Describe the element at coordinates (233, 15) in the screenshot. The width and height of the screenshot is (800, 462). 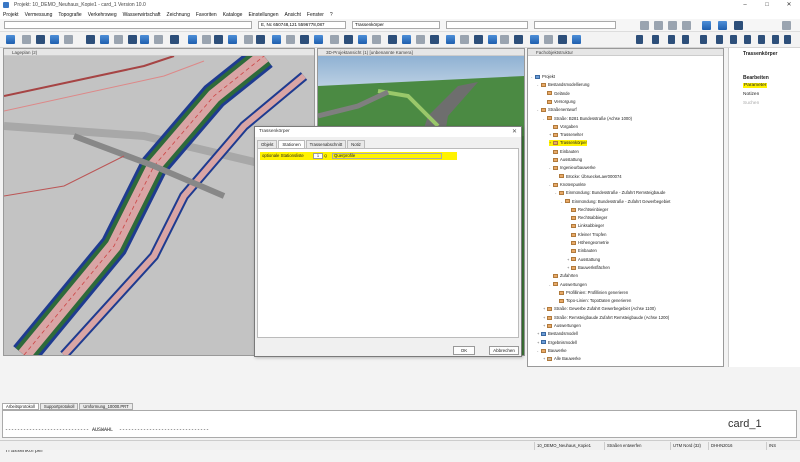
I see `menu-item-kataloge: Kataloge` at that location.